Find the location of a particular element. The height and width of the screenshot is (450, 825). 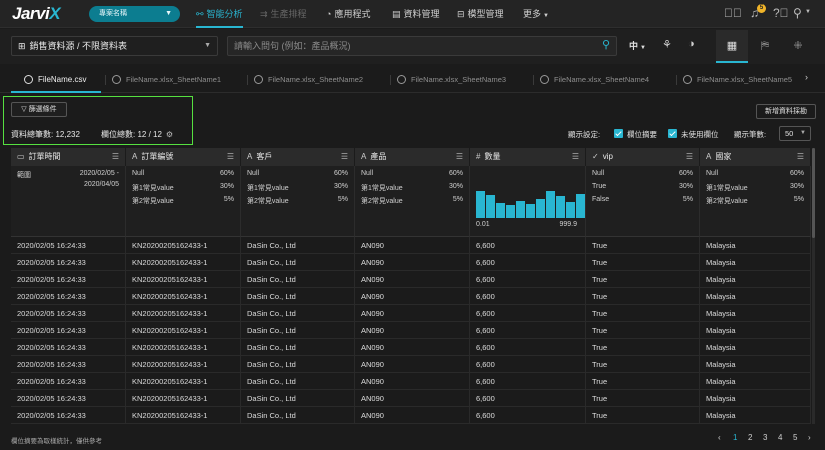

page-size-select: 50 ▼ is located at coordinates (795, 133).